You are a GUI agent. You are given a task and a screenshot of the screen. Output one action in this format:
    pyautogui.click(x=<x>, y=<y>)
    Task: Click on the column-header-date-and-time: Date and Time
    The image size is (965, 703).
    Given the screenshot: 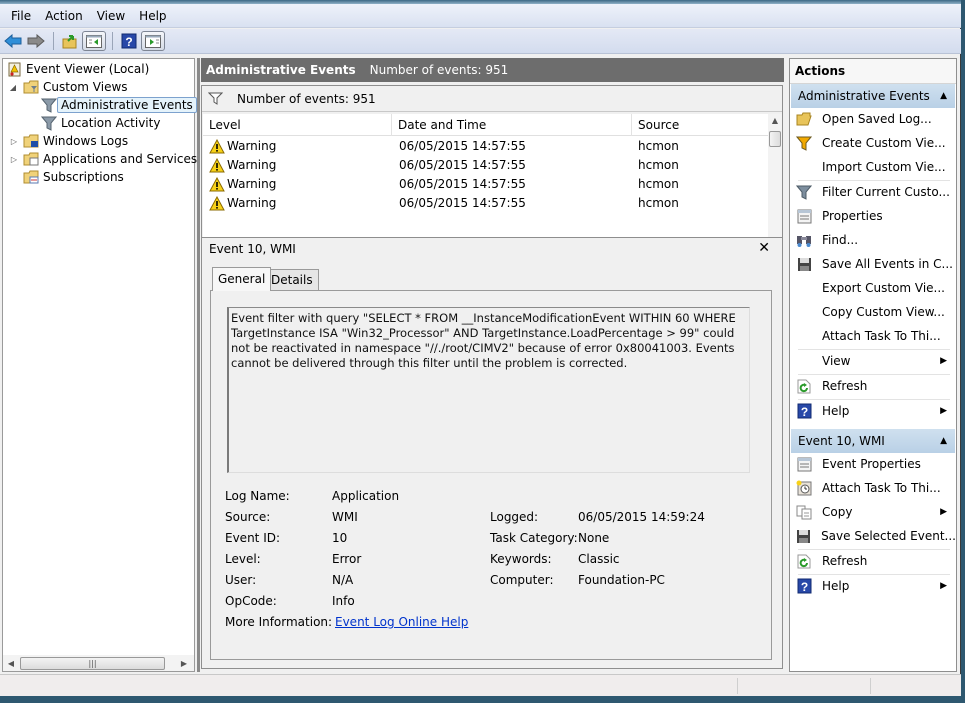 What is the action you would take?
    pyautogui.click(x=512, y=125)
    